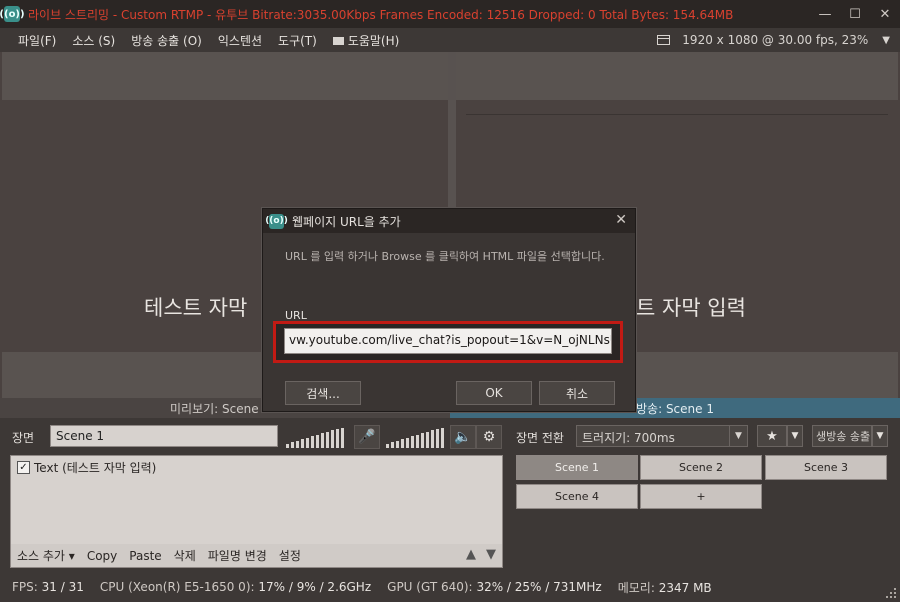 This screenshot has height=602, width=900. What do you see at coordinates (23, 467) in the screenshot?
I see `source-visibility-checkbox: ✓` at bounding box center [23, 467].